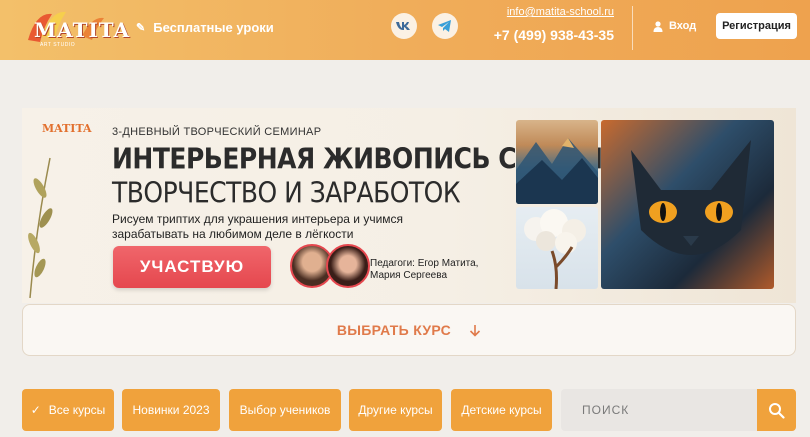 Image resolution: width=810 pixels, height=437 pixels. Describe the element at coordinates (67, 128) in the screenshot. I see `banner-logo: MATITA` at that location.